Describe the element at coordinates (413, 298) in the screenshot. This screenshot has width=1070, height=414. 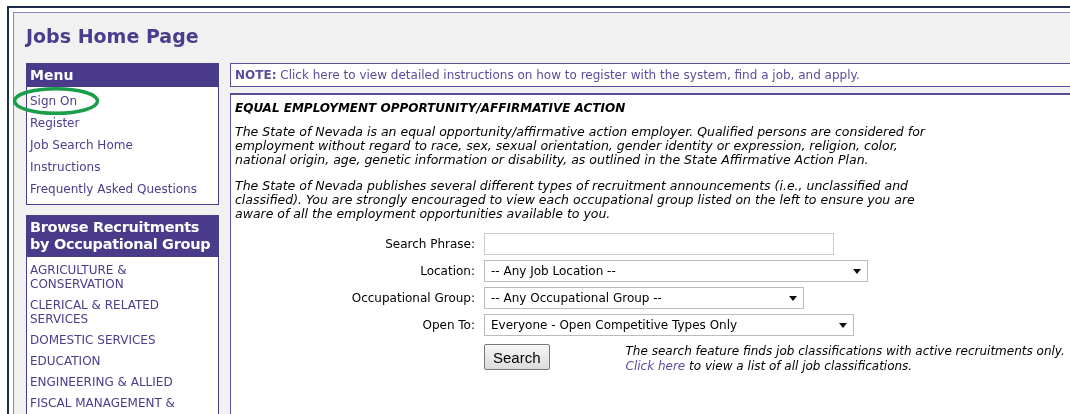
I see `field-label: Occupational Group:` at that location.